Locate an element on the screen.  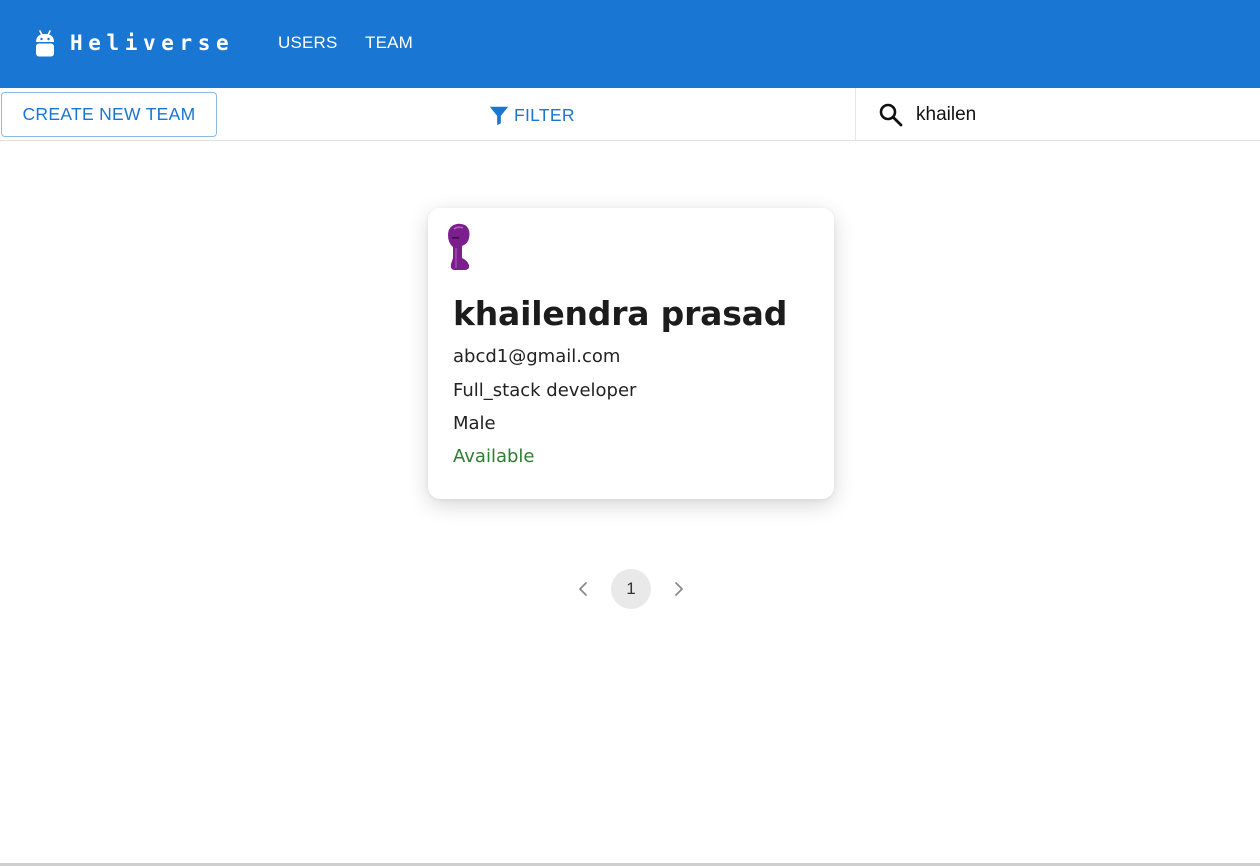
user-availability: Available is located at coordinates (494, 456).